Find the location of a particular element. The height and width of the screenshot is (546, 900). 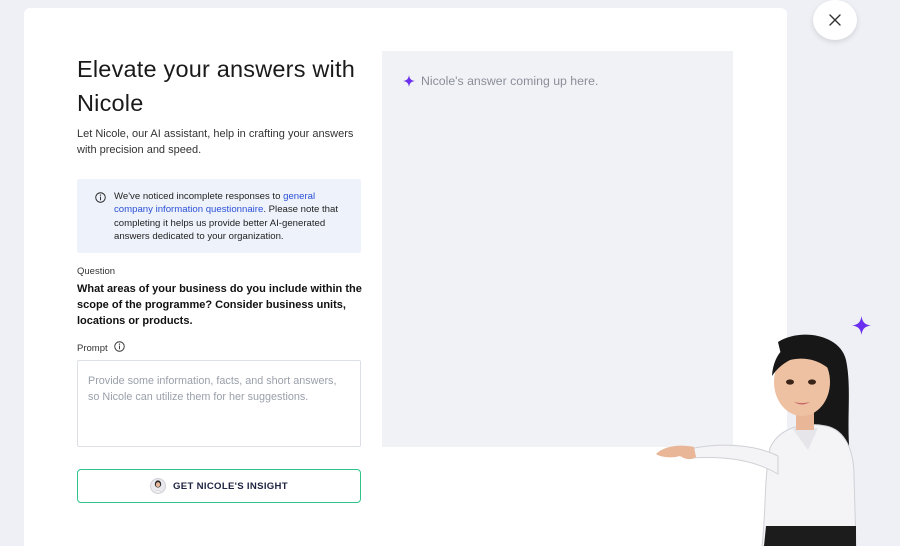

notice-text-before: We've noticed incomplete responses to is located at coordinates (199, 196).